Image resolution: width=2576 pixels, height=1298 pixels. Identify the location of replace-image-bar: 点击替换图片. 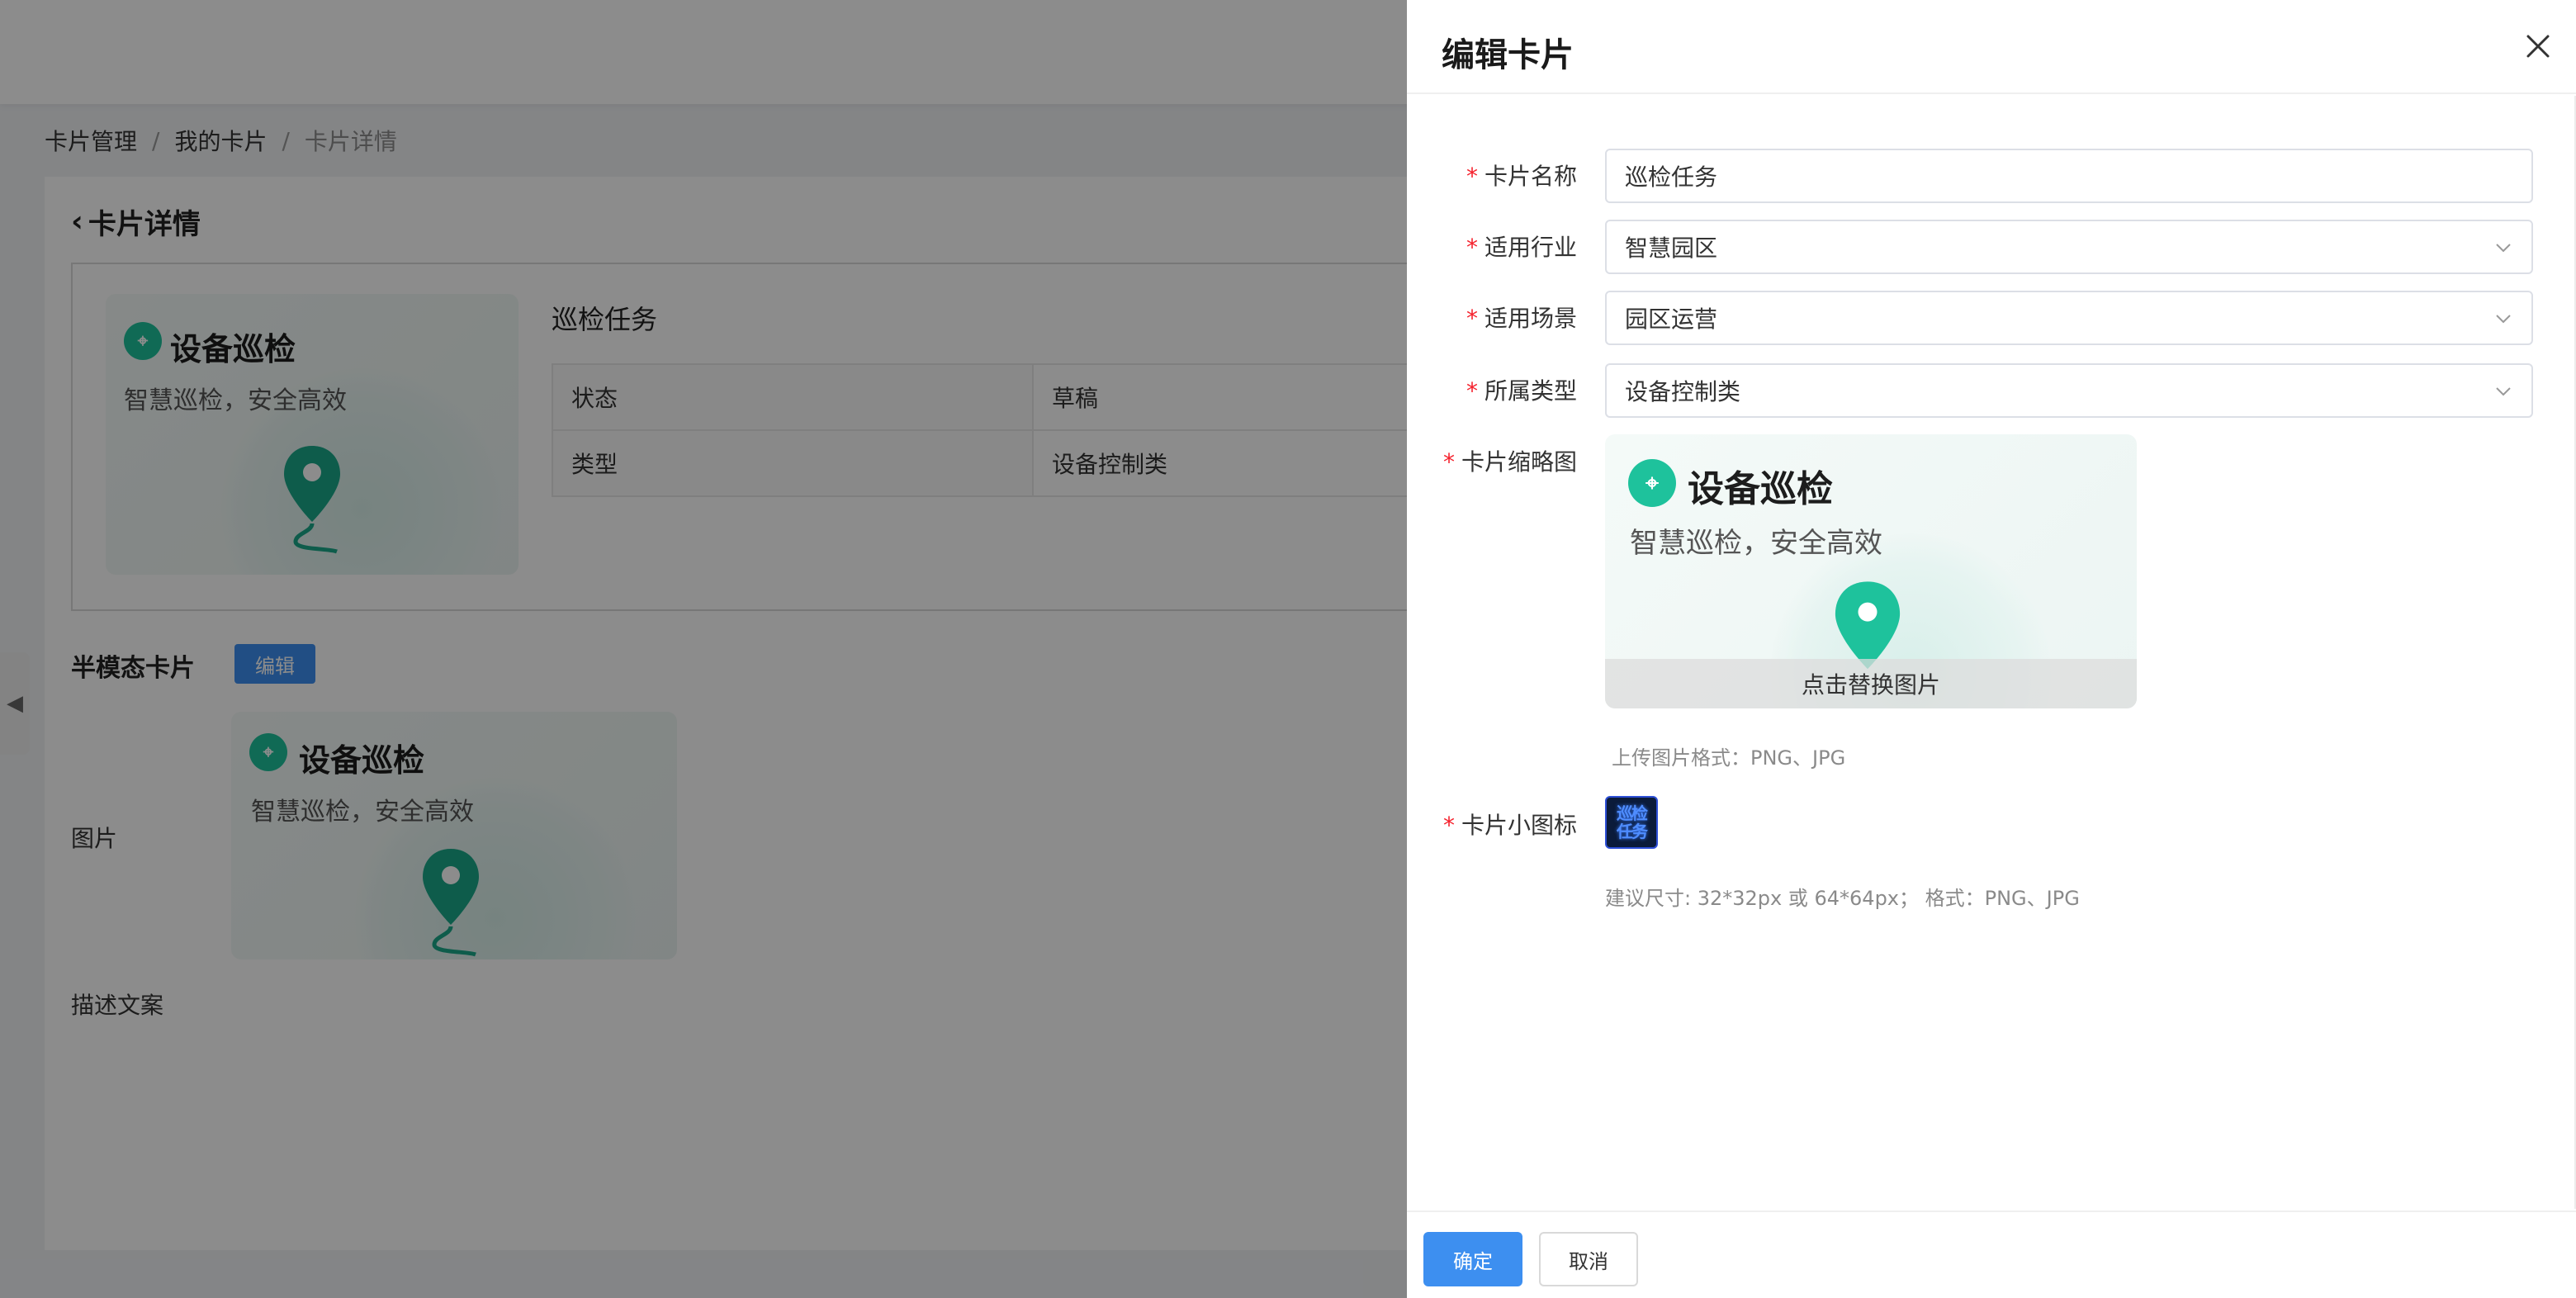
(1871, 683).